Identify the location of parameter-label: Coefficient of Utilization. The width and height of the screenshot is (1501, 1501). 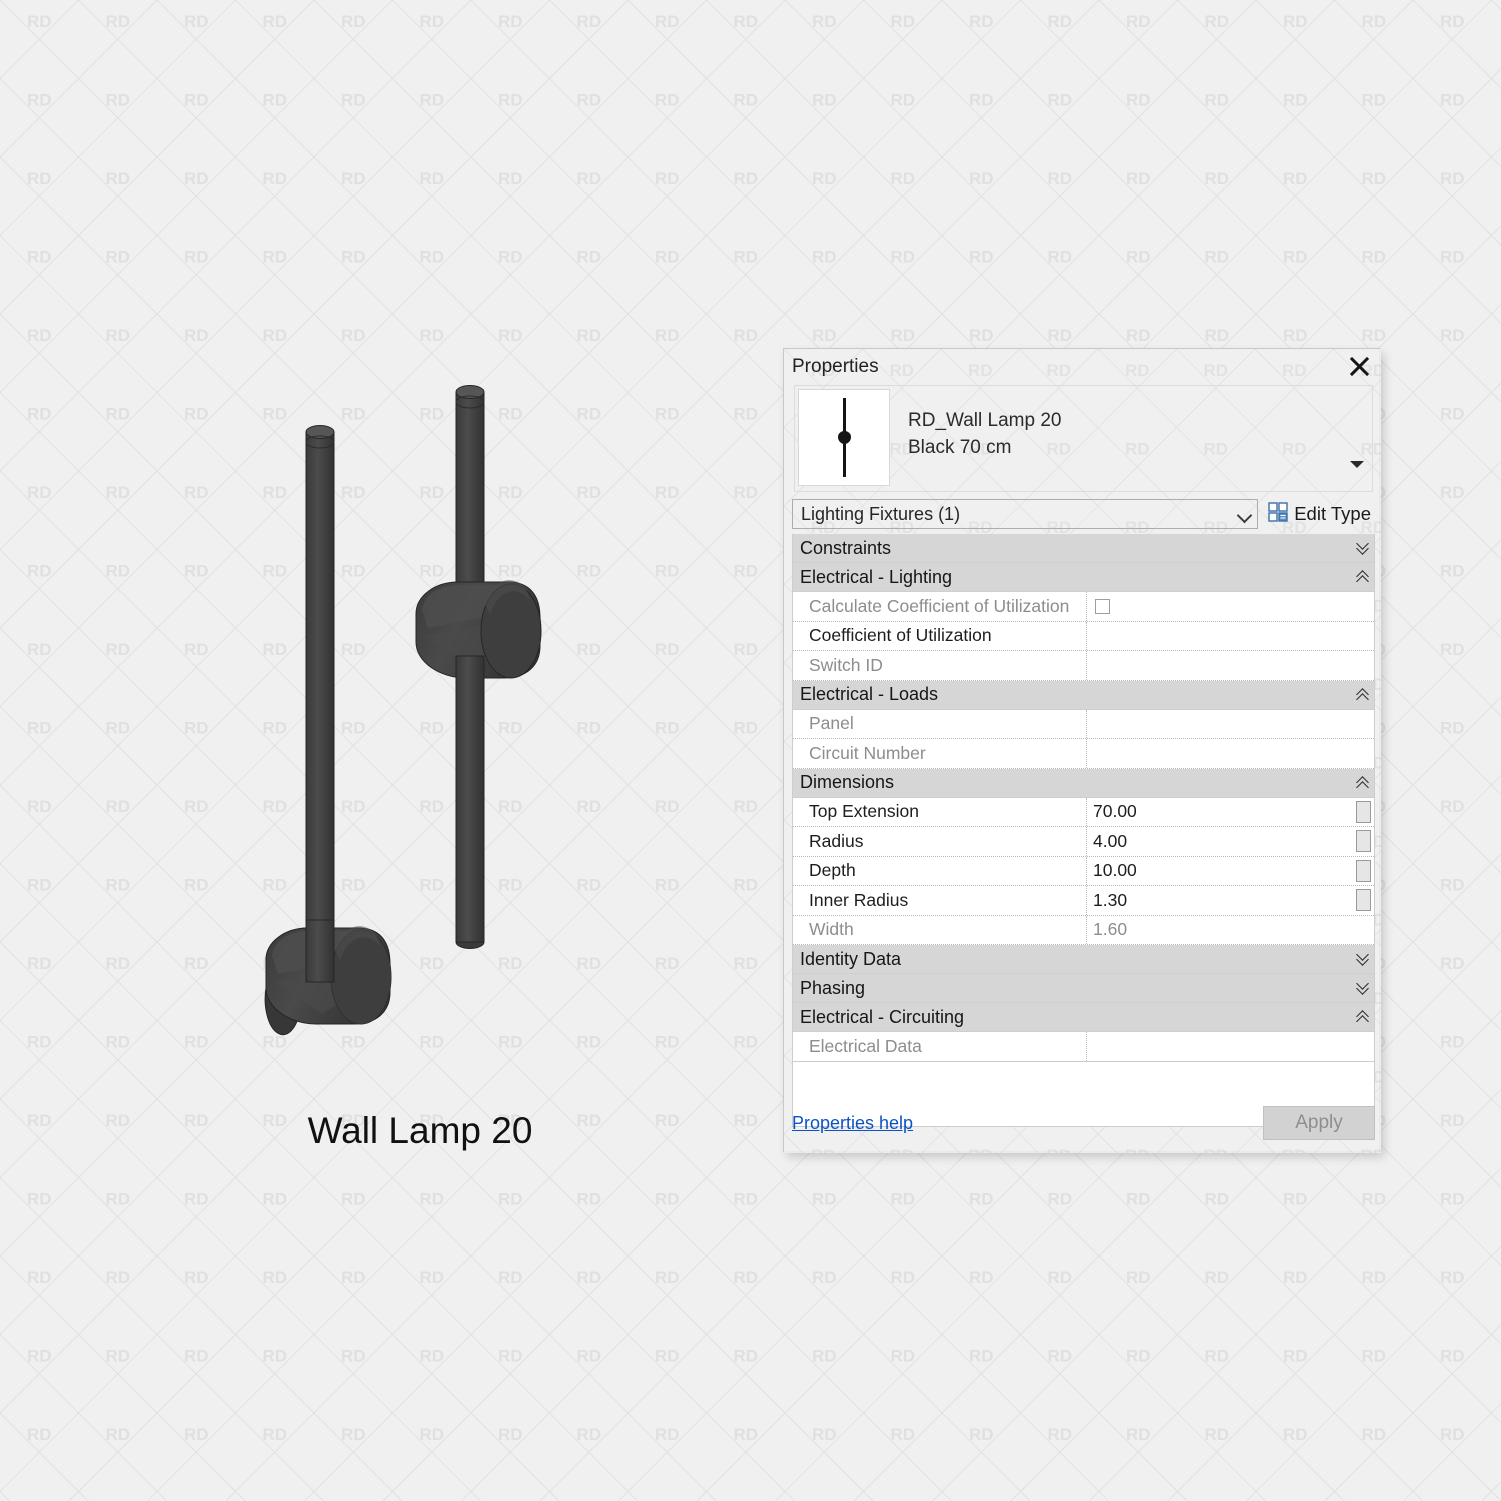
(940, 635).